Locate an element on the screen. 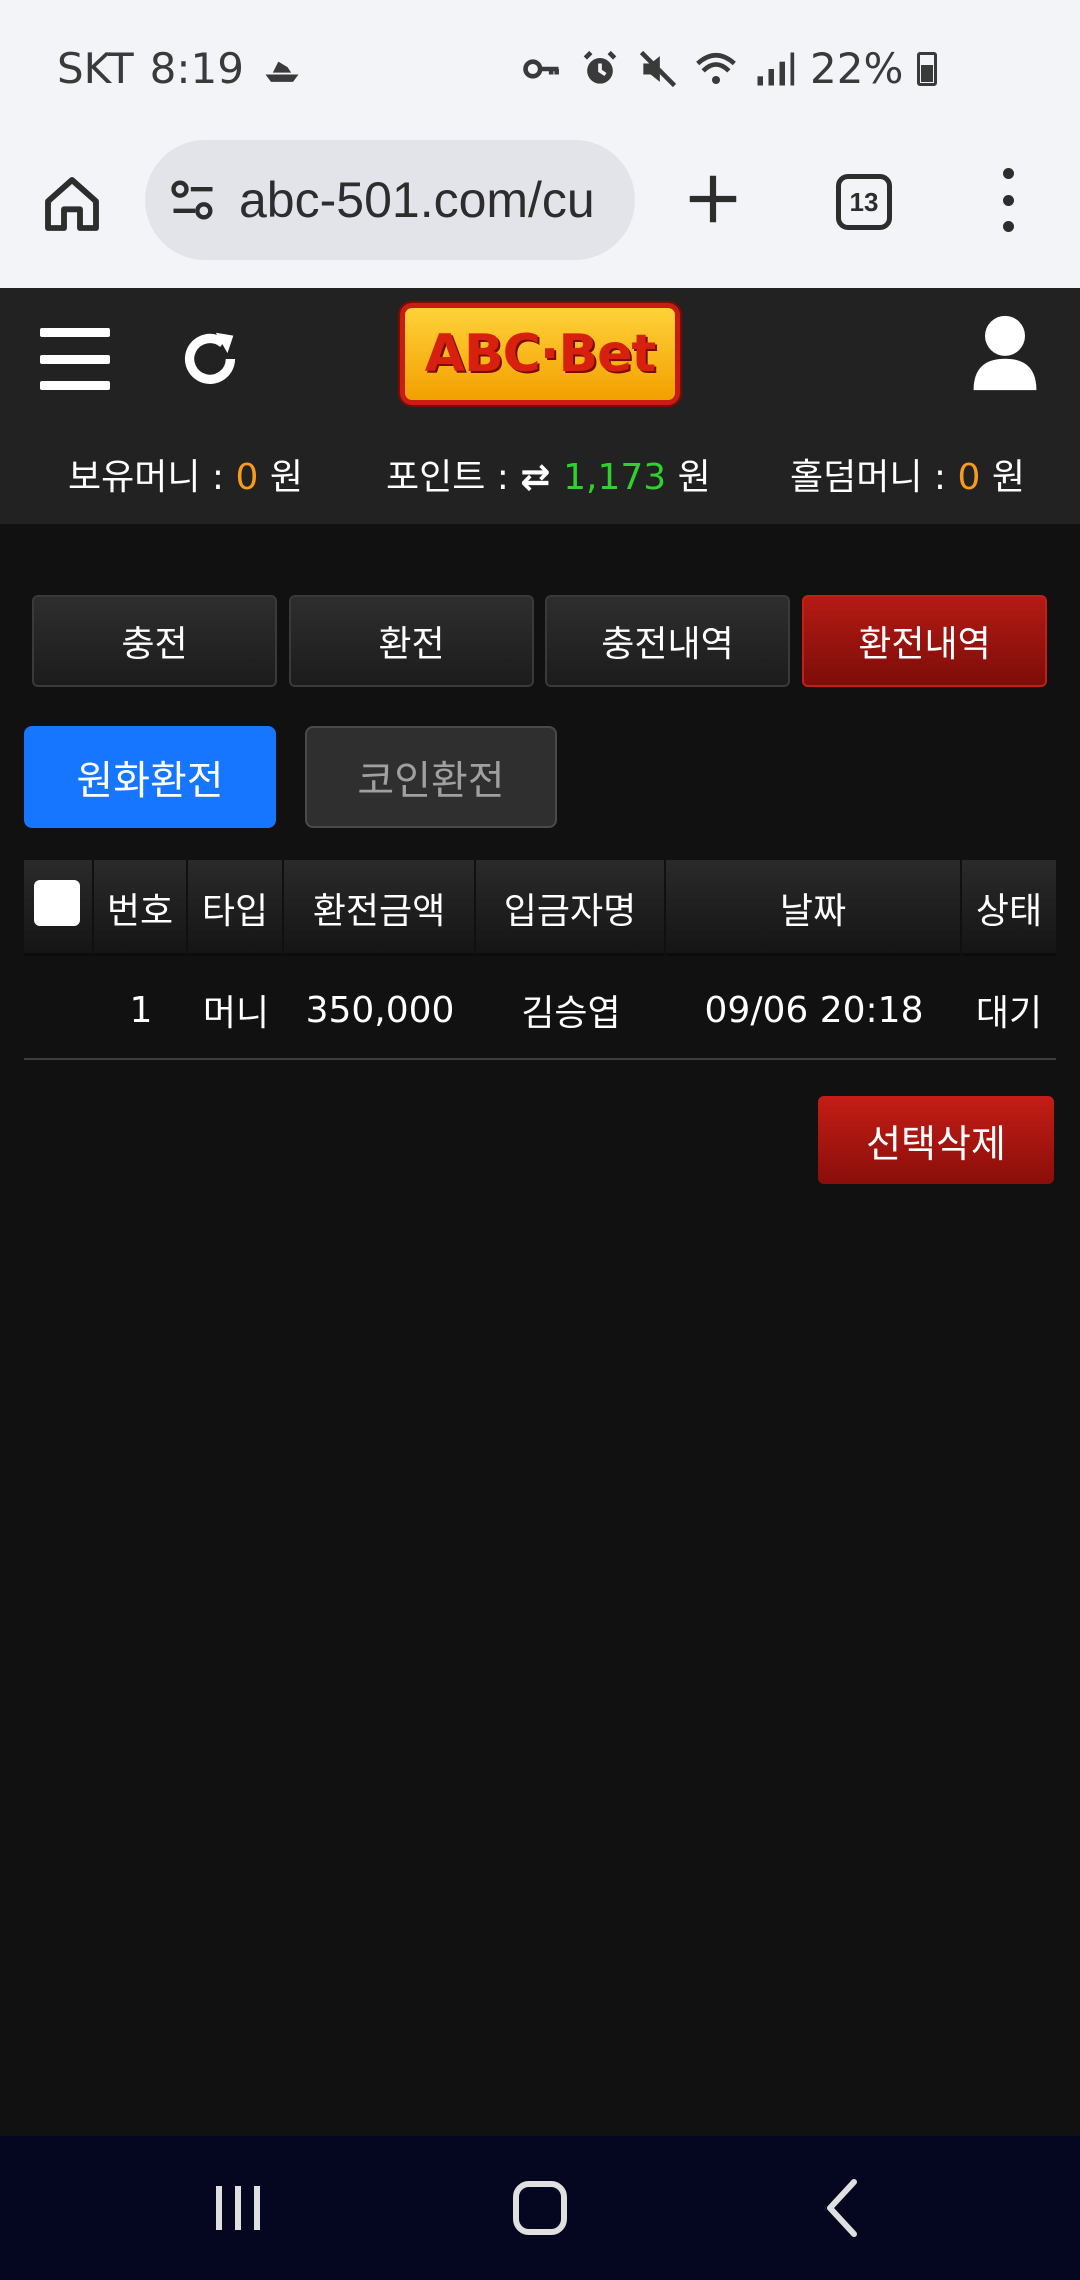 The height and width of the screenshot is (2280, 1080). battery-icon is located at coordinates (927, 68).